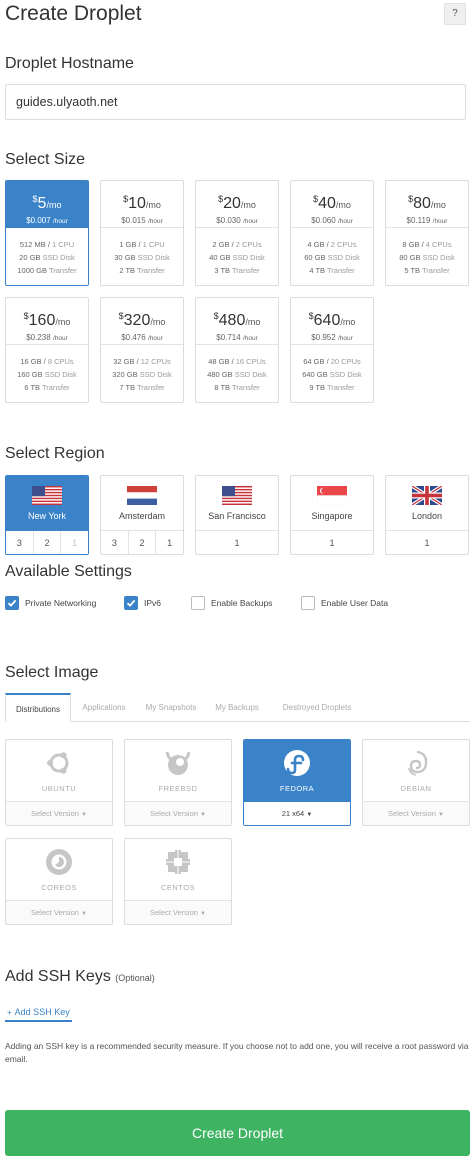 The width and height of the screenshot is (474, 1160). What do you see at coordinates (237, 1133) in the screenshot?
I see `create-droplet-button: Create Droplet` at bounding box center [237, 1133].